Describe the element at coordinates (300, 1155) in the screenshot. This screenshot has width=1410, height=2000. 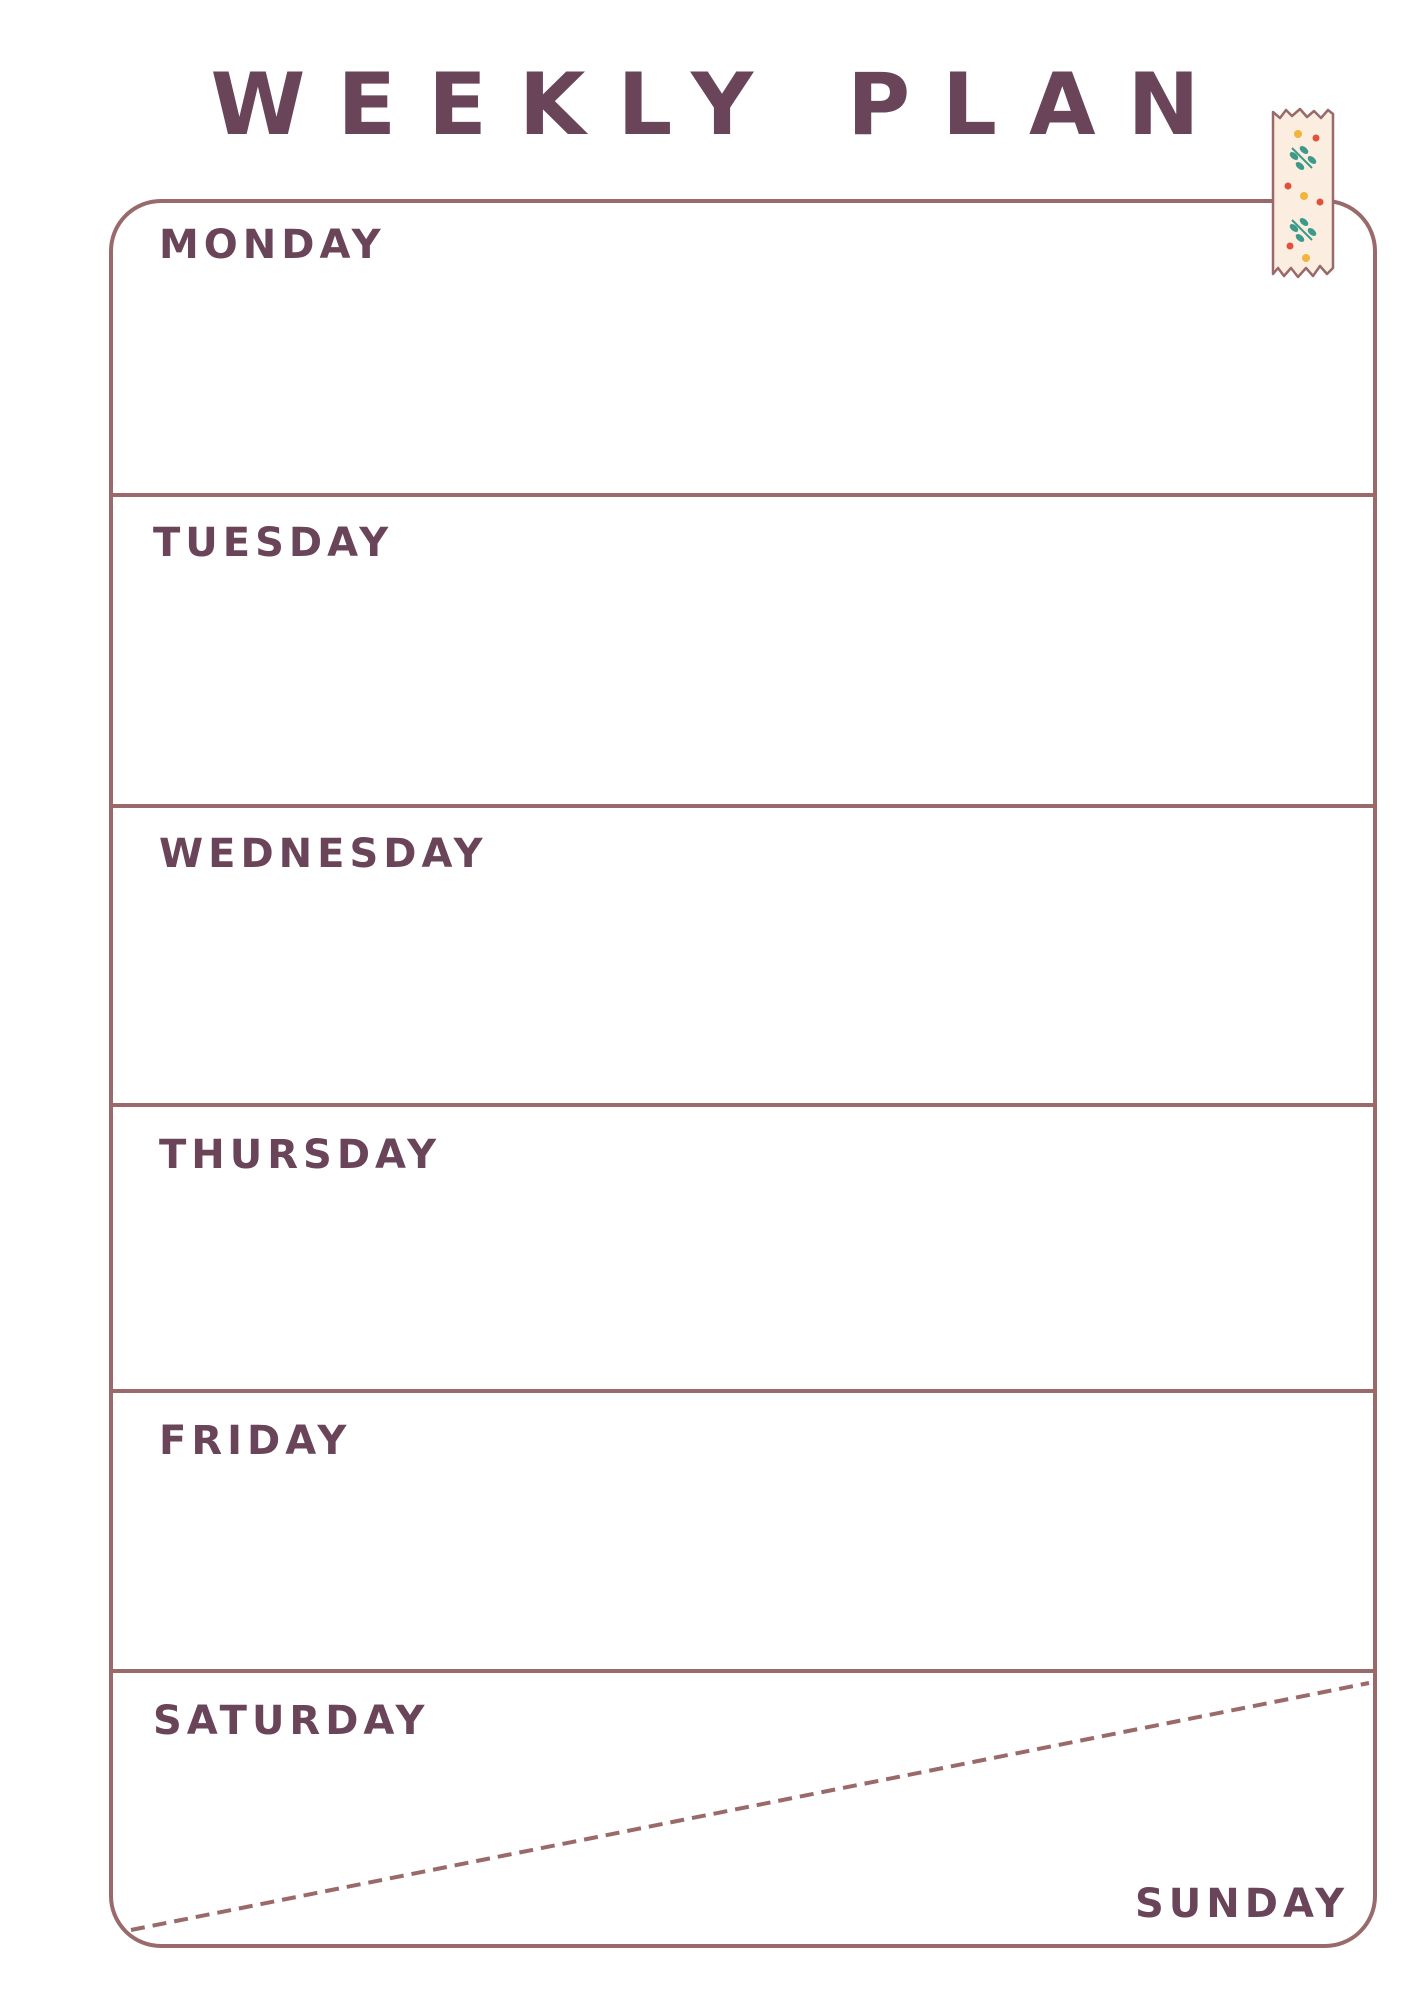
I see `day-label-thursday: THURSDAY` at that location.